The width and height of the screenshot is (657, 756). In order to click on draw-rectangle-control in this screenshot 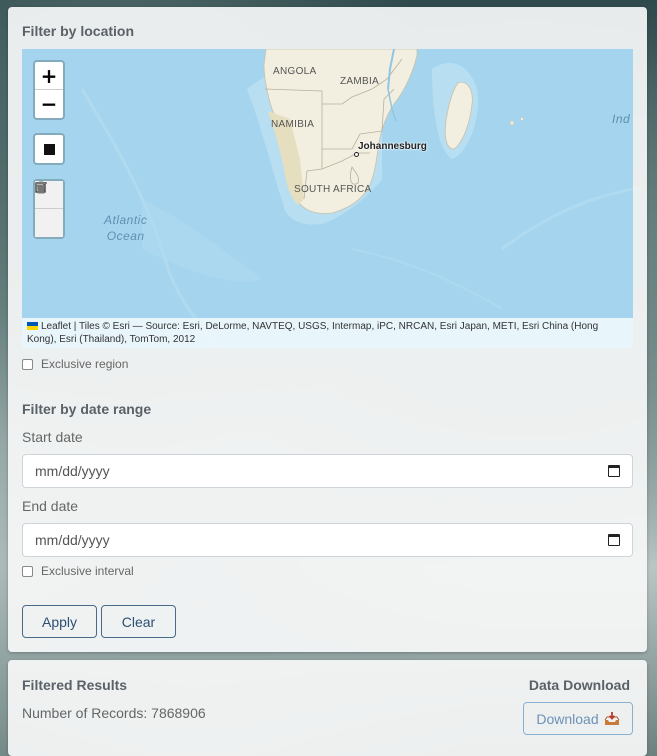, I will do `click(49, 149)`.